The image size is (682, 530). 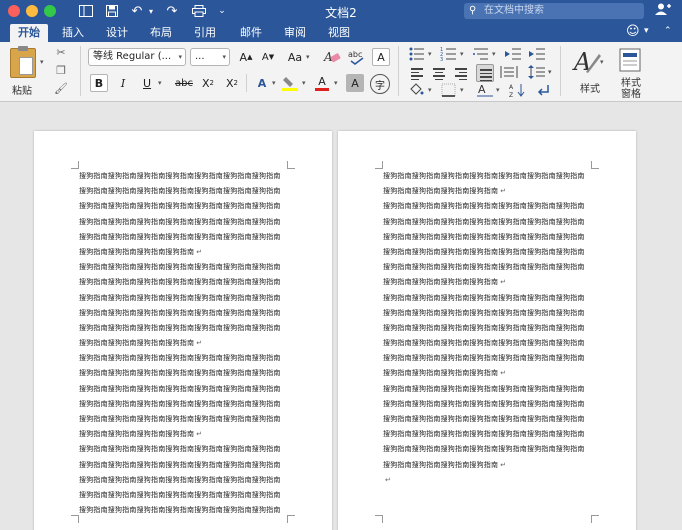 What do you see at coordinates (417, 73) in the screenshot?
I see `align-left-button` at bounding box center [417, 73].